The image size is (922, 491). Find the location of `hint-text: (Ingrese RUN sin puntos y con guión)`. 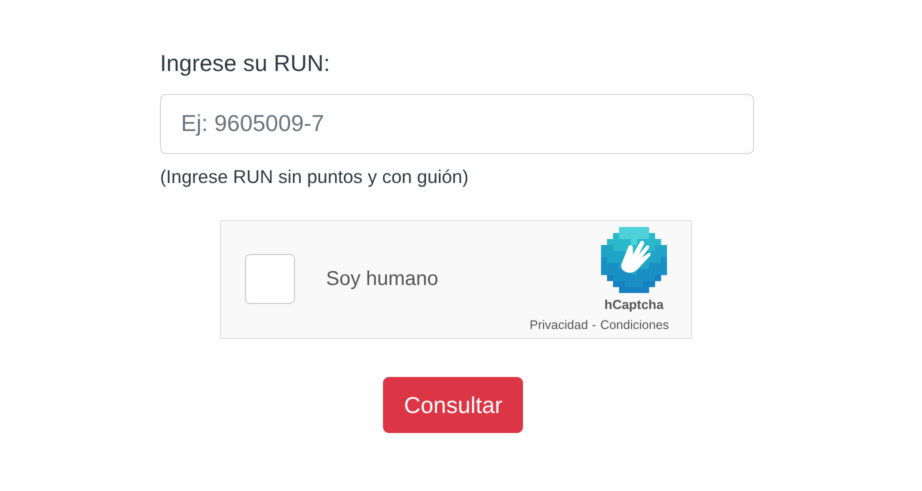

hint-text: (Ingrese RUN sin puntos y con guión) is located at coordinates (314, 176).